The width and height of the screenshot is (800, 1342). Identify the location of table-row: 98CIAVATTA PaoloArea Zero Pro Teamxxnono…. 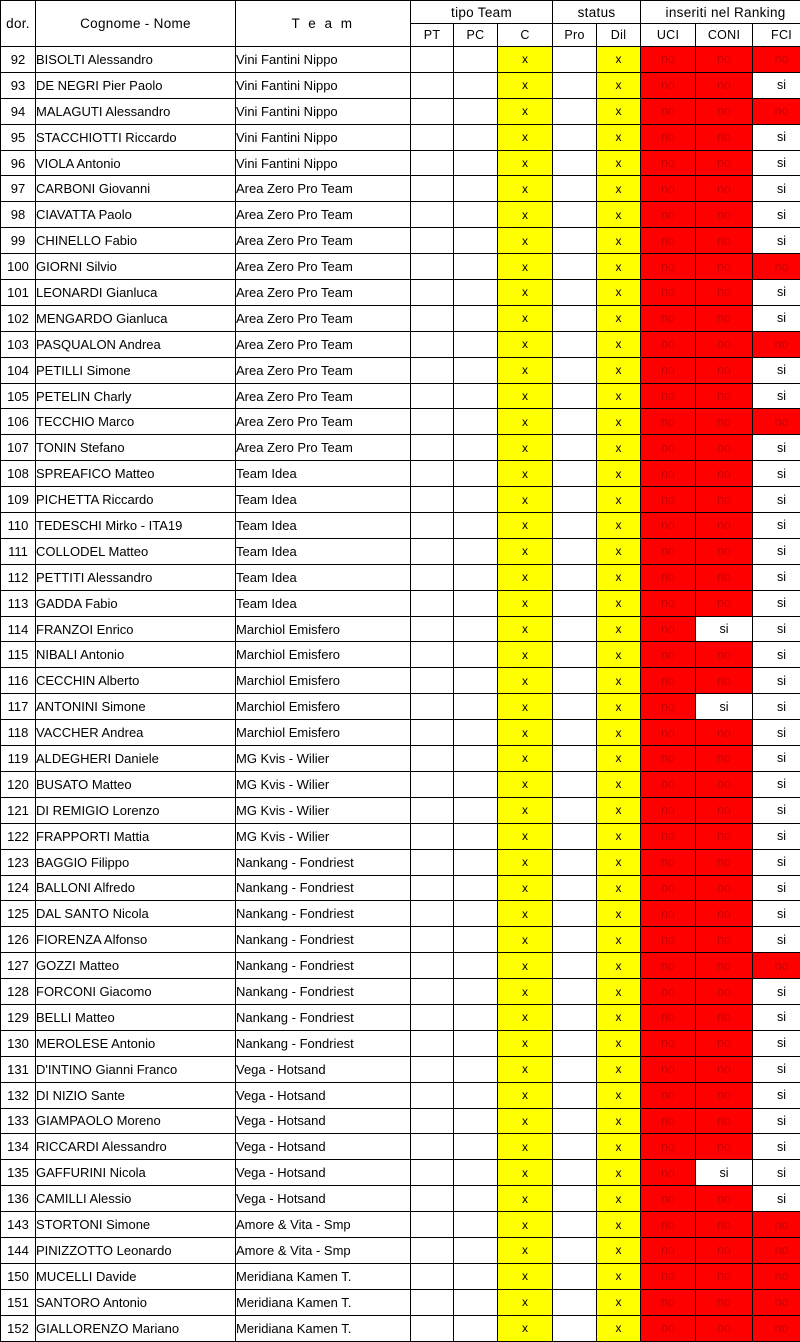
(400, 215).